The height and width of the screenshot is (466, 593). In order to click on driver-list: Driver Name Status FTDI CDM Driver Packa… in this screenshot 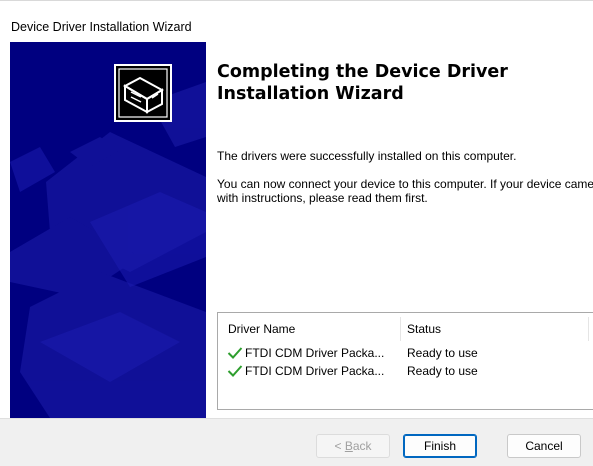, I will do `click(405, 361)`.